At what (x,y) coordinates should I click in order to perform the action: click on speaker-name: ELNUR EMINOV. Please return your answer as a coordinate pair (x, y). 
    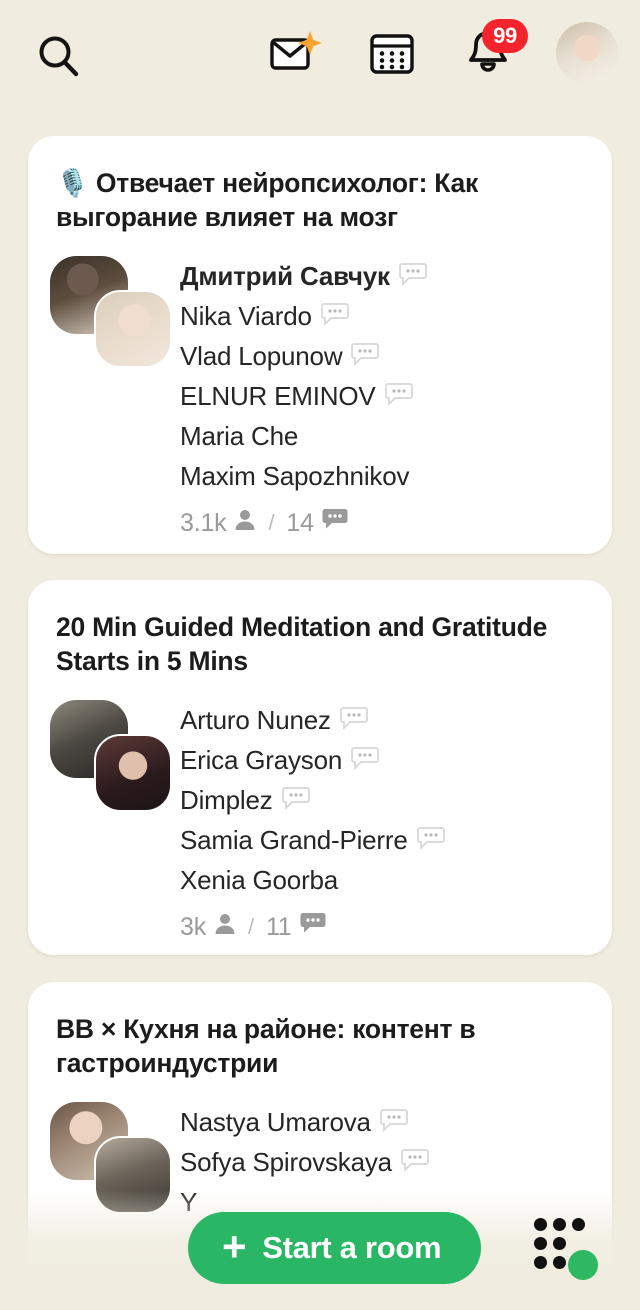
    Looking at the image, I should click on (278, 395).